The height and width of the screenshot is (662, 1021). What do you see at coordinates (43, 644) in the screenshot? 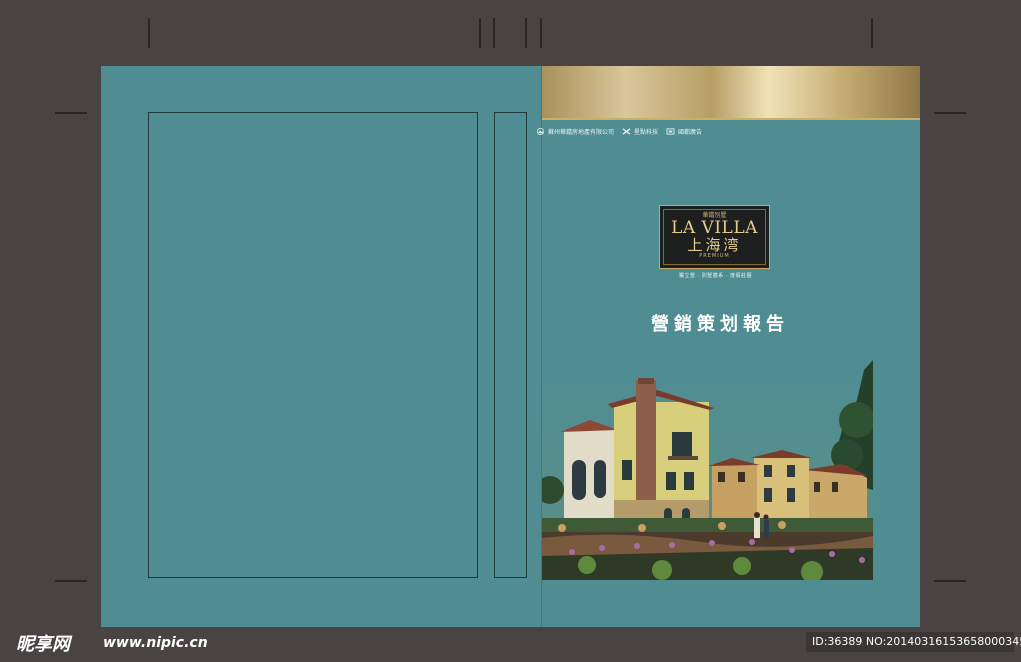
I see `watermark-site-name: 昵享网` at bounding box center [43, 644].